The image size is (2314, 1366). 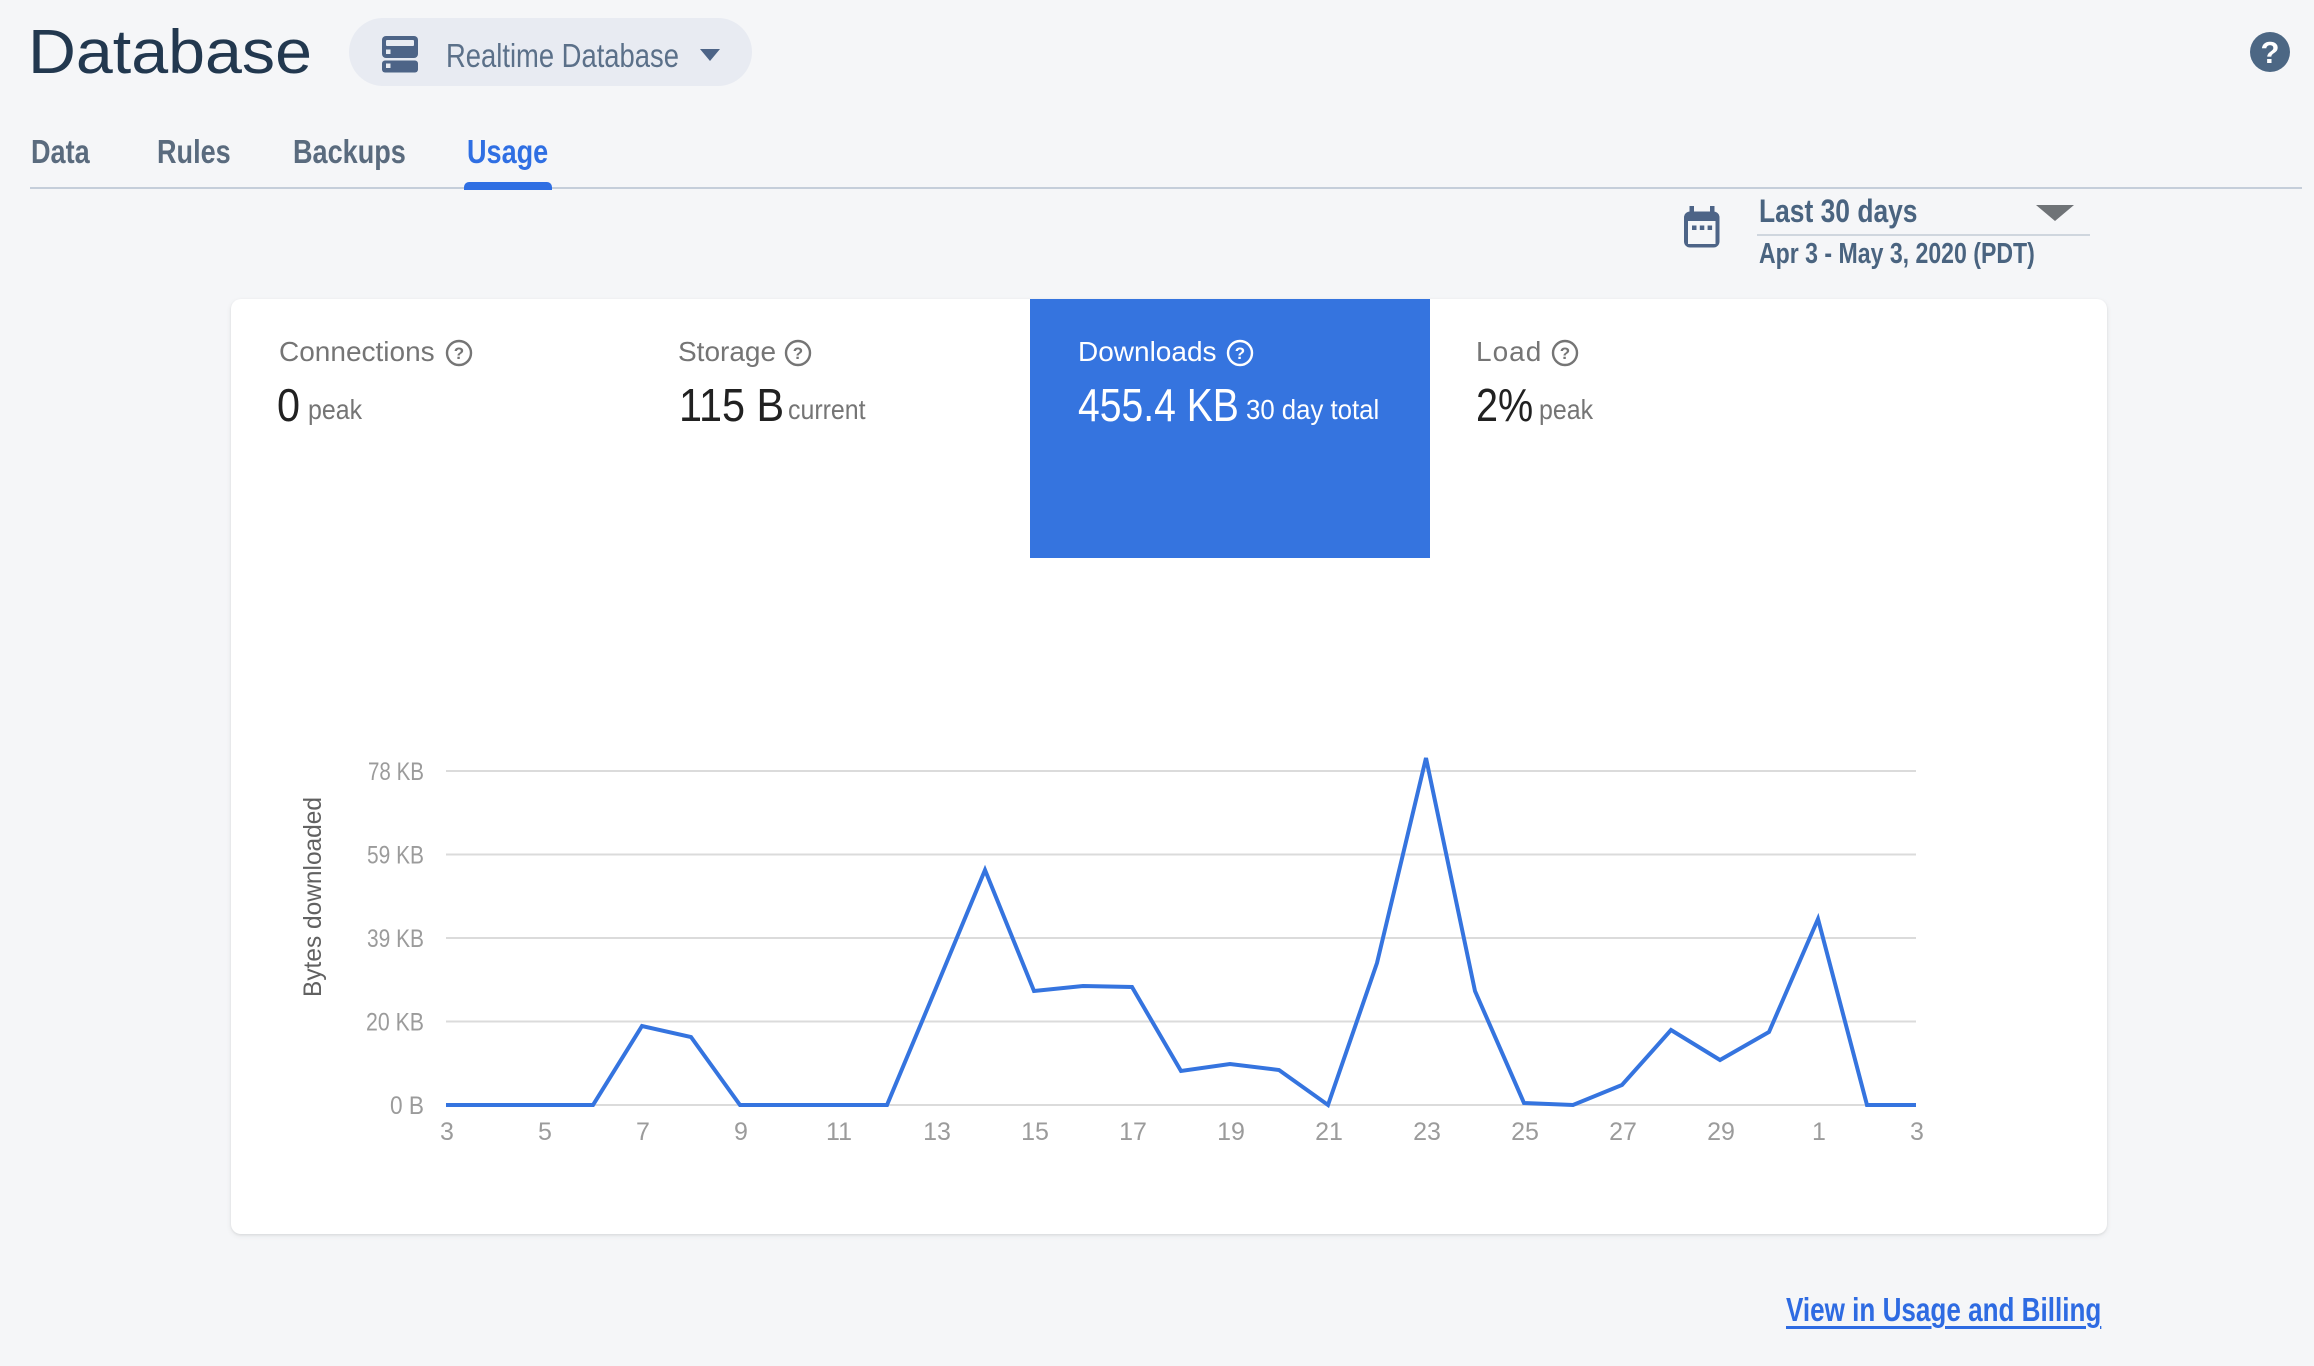 What do you see at coordinates (396, 772) in the screenshot?
I see `svg-text: 78 KB` at bounding box center [396, 772].